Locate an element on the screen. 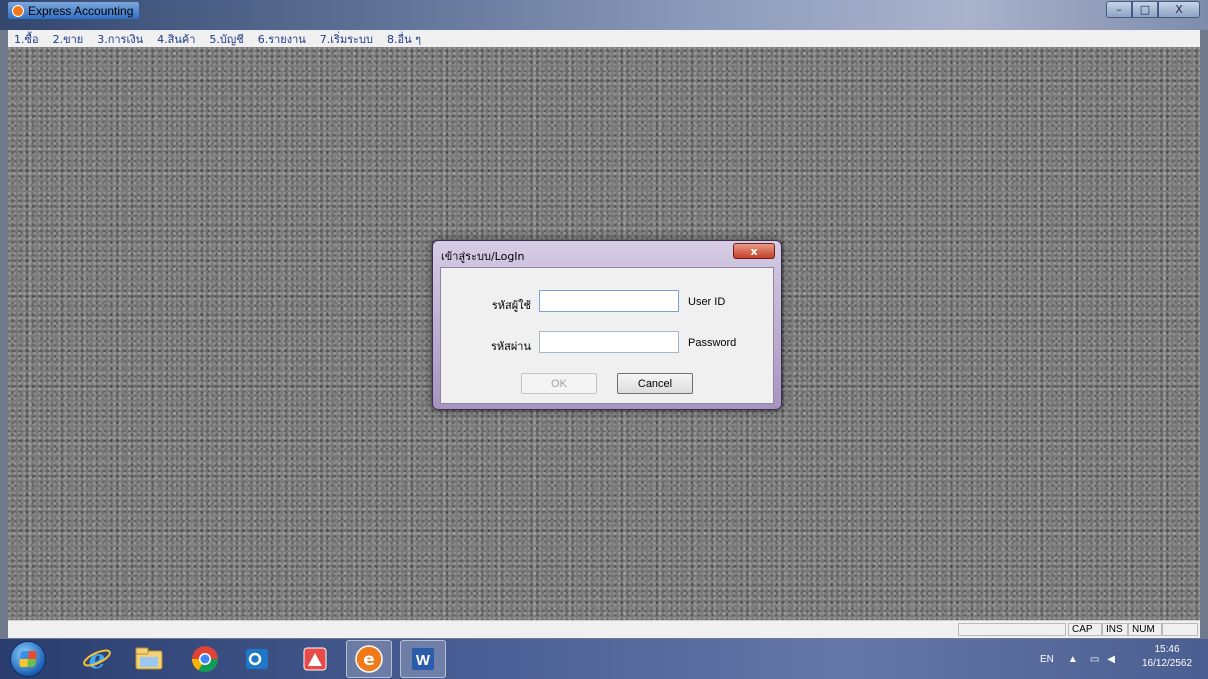 The height and width of the screenshot is (679, 1208). system-clock: 15:46 16/12/2562 is located at coordinates (1167, 657).